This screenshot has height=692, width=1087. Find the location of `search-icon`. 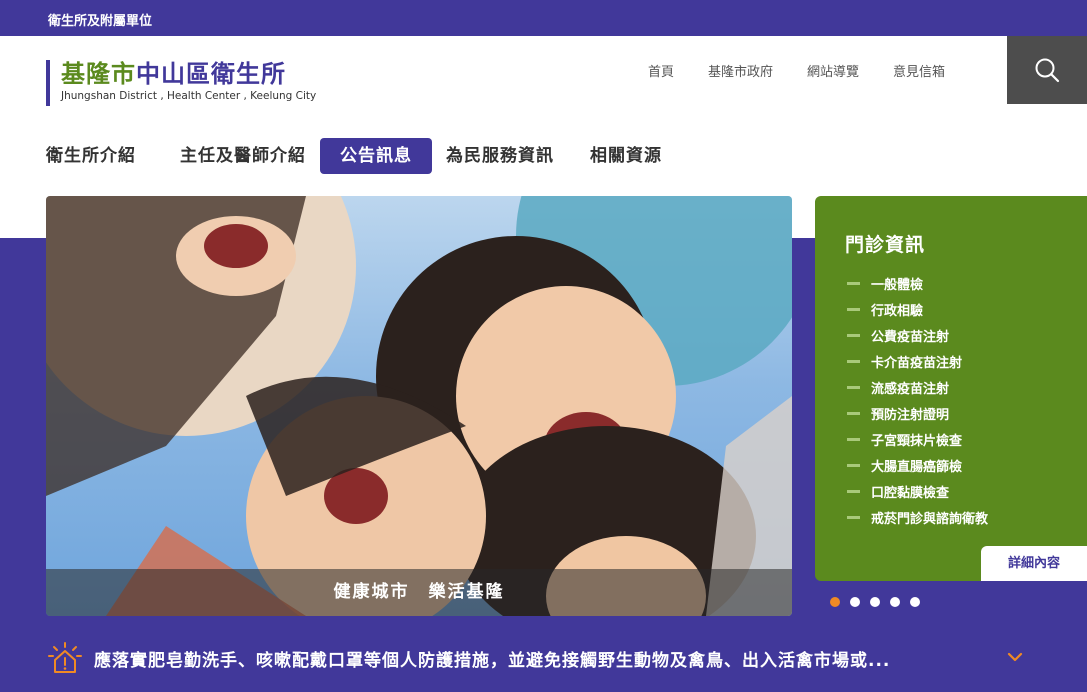

search-icon is located at coordinates (1047, 70).